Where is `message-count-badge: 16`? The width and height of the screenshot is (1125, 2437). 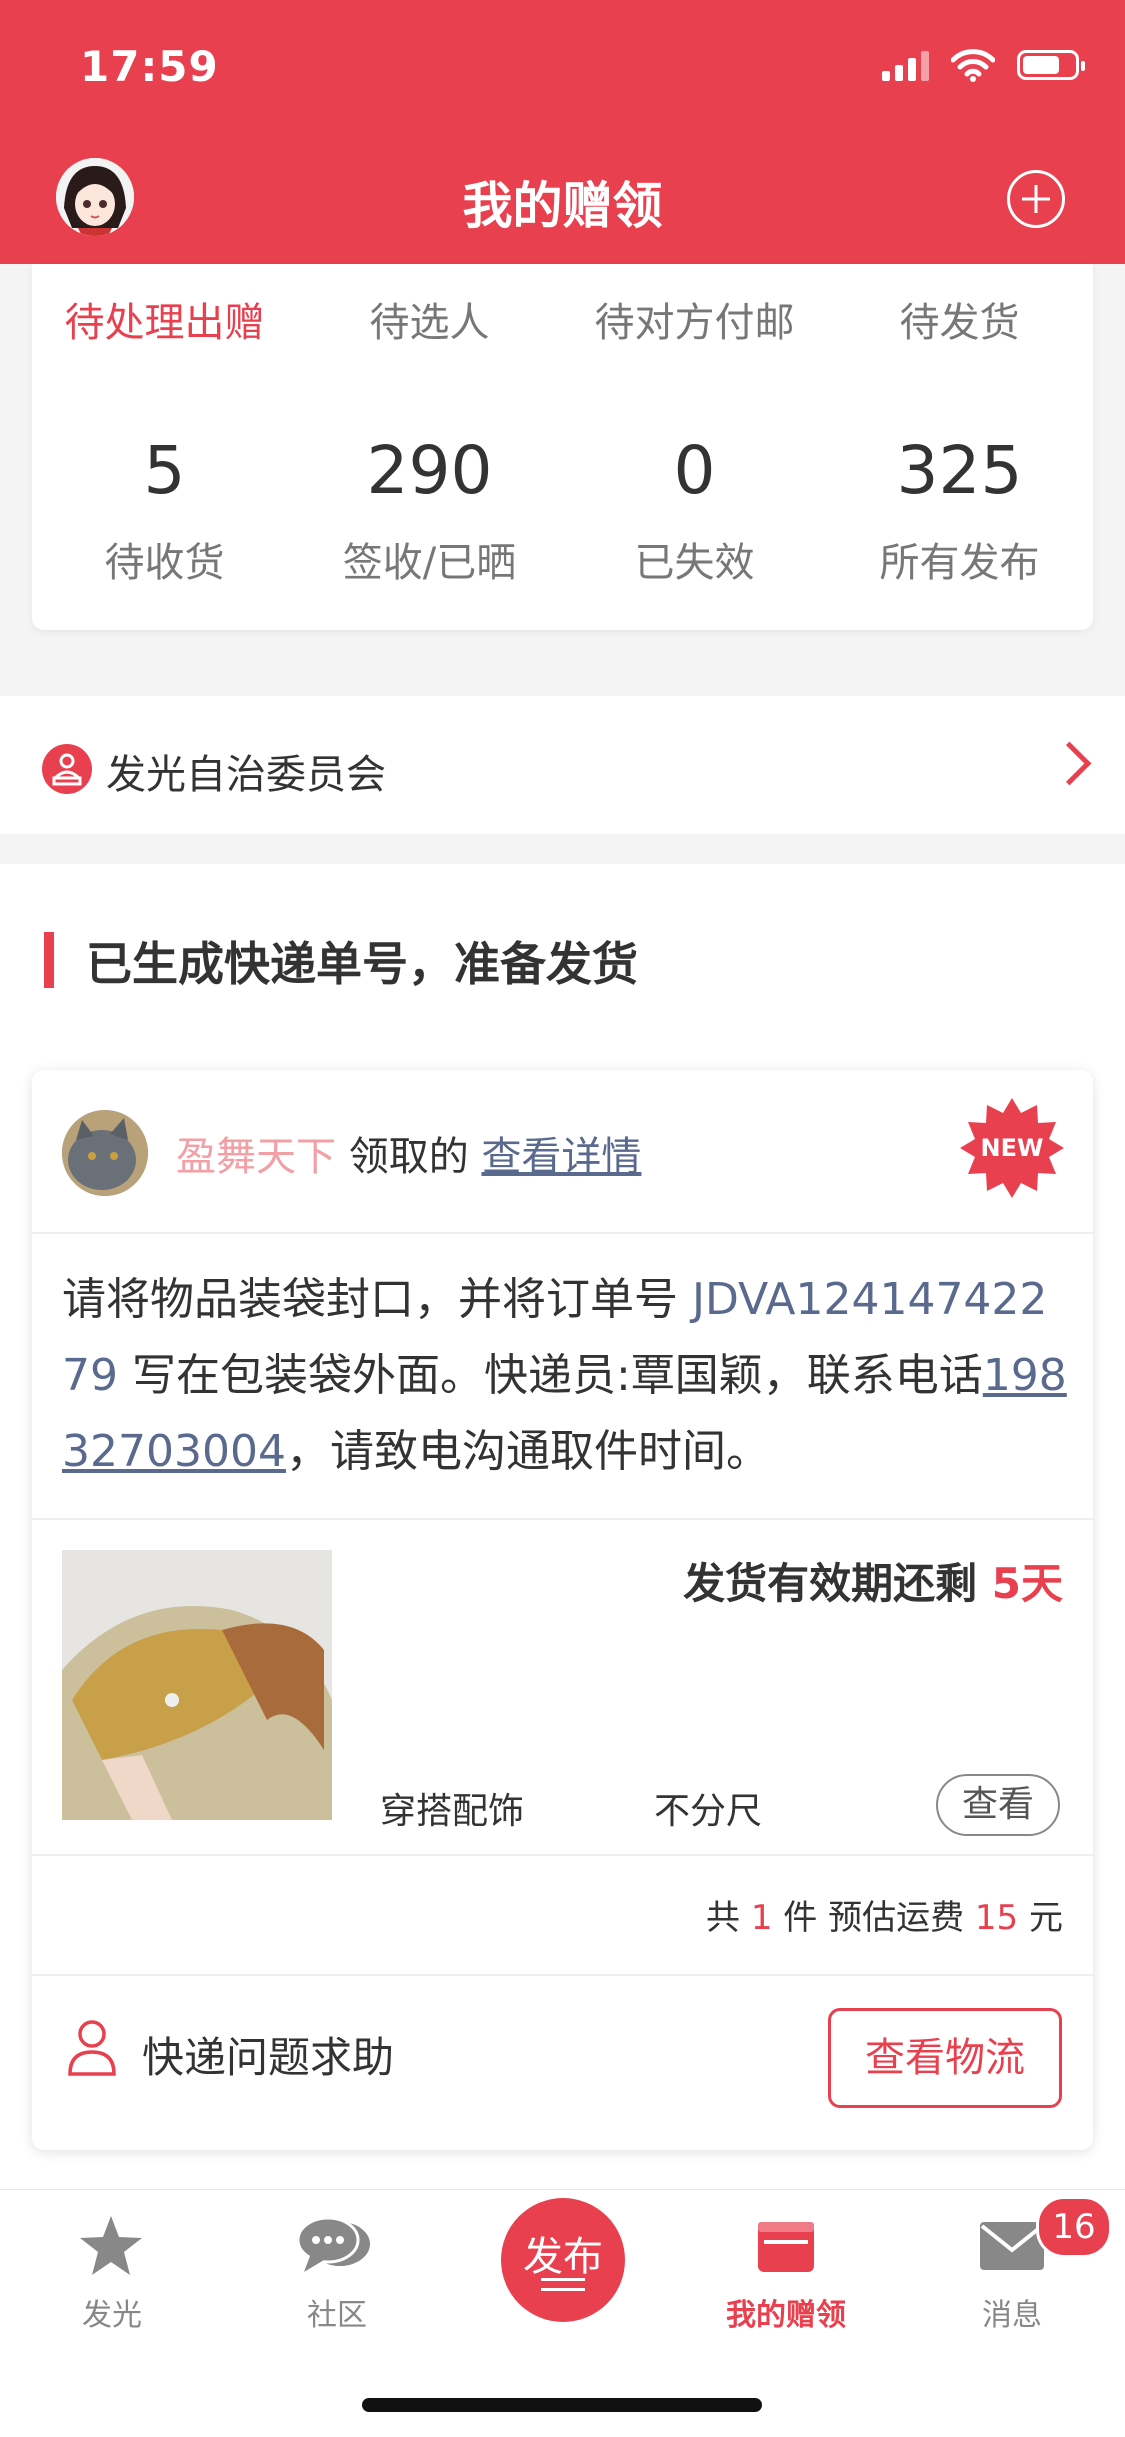
message-count-badge: 16 is located at coordinates (1074, 2227).